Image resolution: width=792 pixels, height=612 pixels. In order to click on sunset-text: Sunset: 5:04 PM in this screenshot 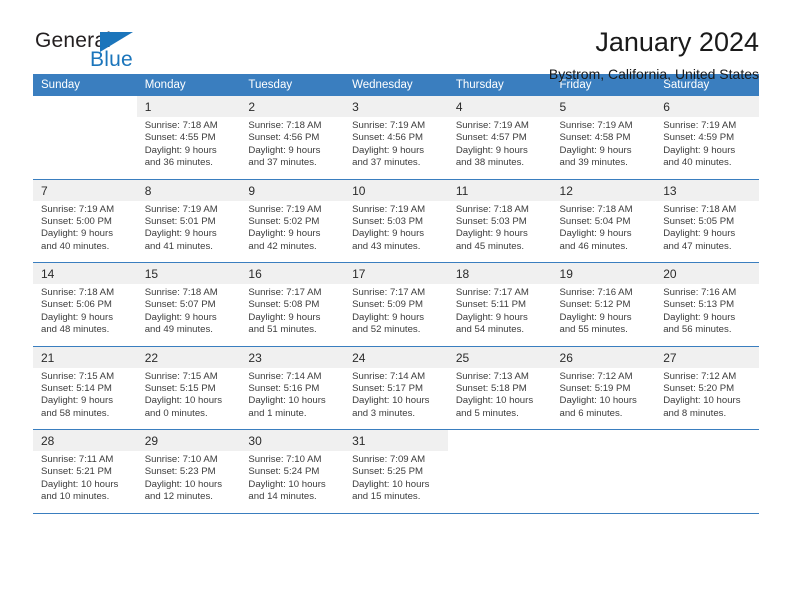, I will do `click(595, 221)`.